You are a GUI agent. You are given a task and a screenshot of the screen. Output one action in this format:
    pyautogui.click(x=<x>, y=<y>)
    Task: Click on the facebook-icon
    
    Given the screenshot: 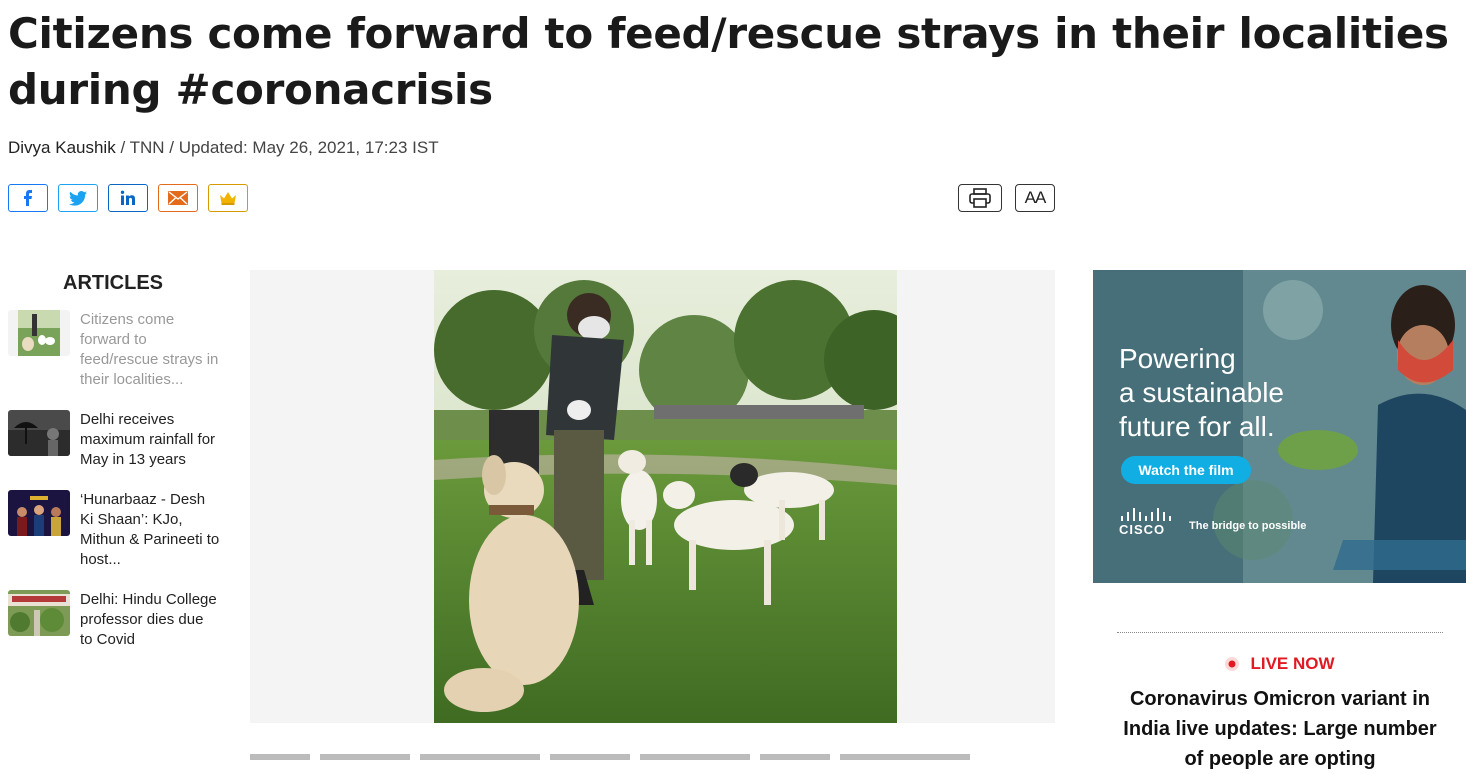 What is the action you would take?
    pyautogui.click(x=28, y=198)
    